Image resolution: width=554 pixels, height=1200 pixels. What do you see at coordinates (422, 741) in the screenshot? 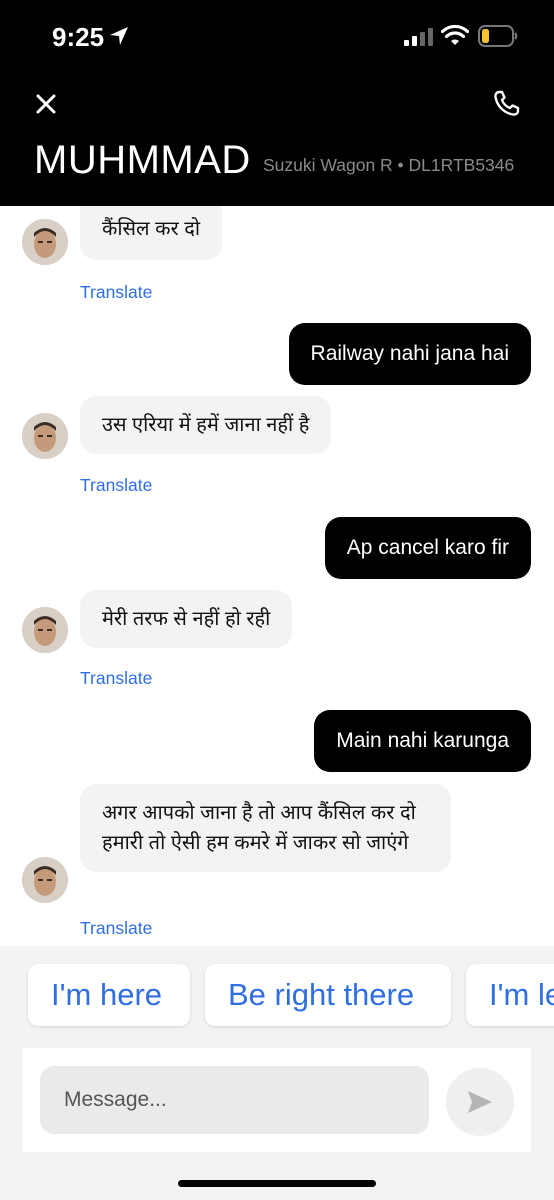
I see `outgoing-message: Main nahi karunga` at bounding box center [422, 741].